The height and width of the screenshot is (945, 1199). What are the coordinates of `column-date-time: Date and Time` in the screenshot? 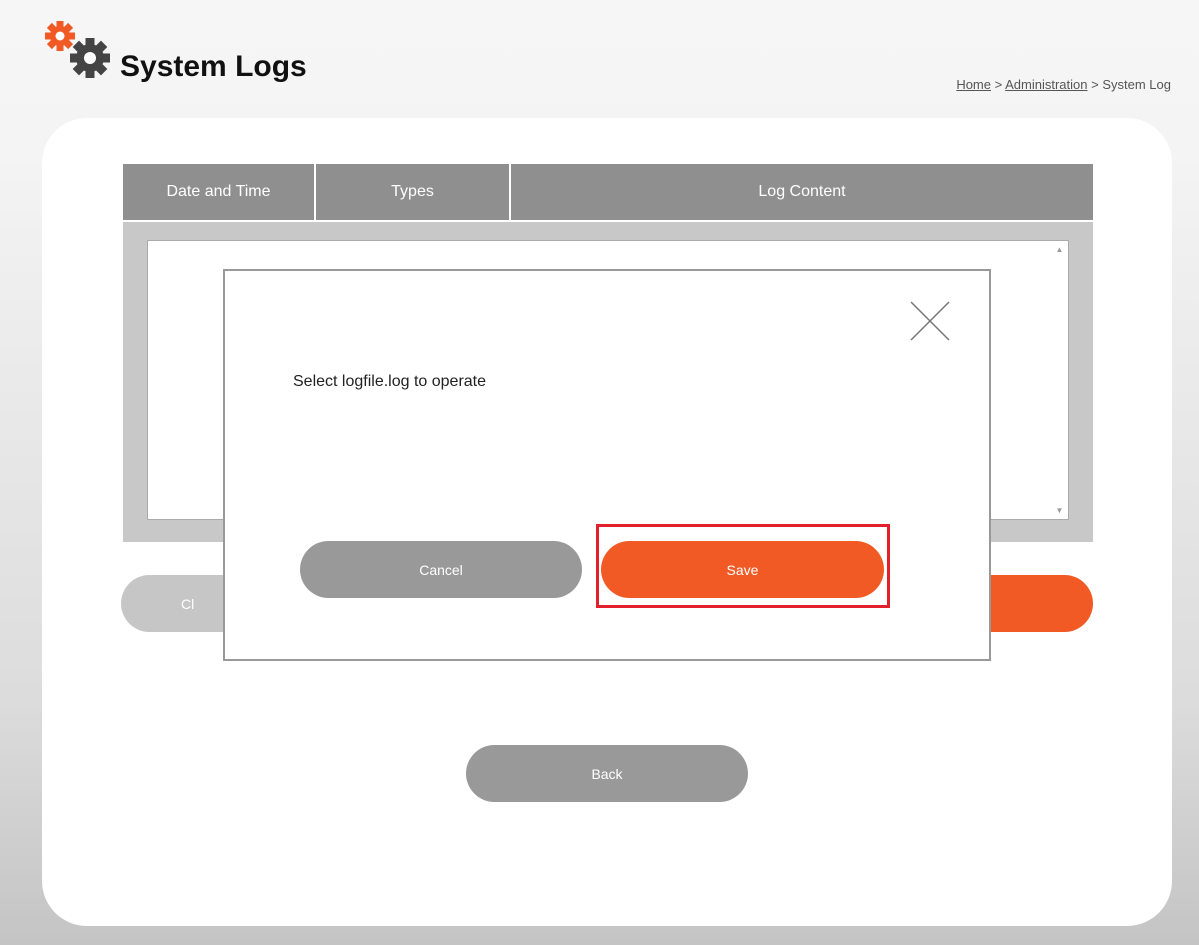 It's located at (219, 192).